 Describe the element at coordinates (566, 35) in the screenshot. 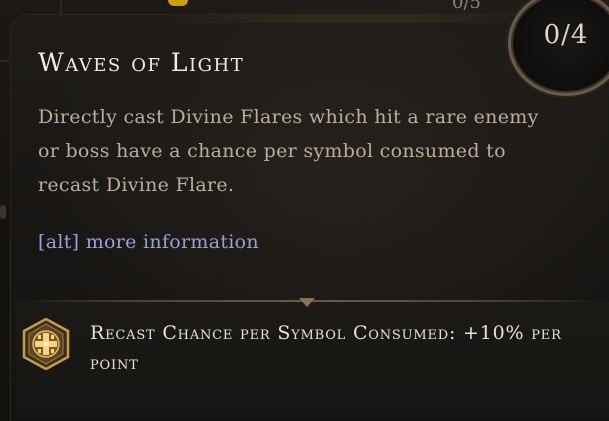

I see `points-counter: 0/4` at that location.